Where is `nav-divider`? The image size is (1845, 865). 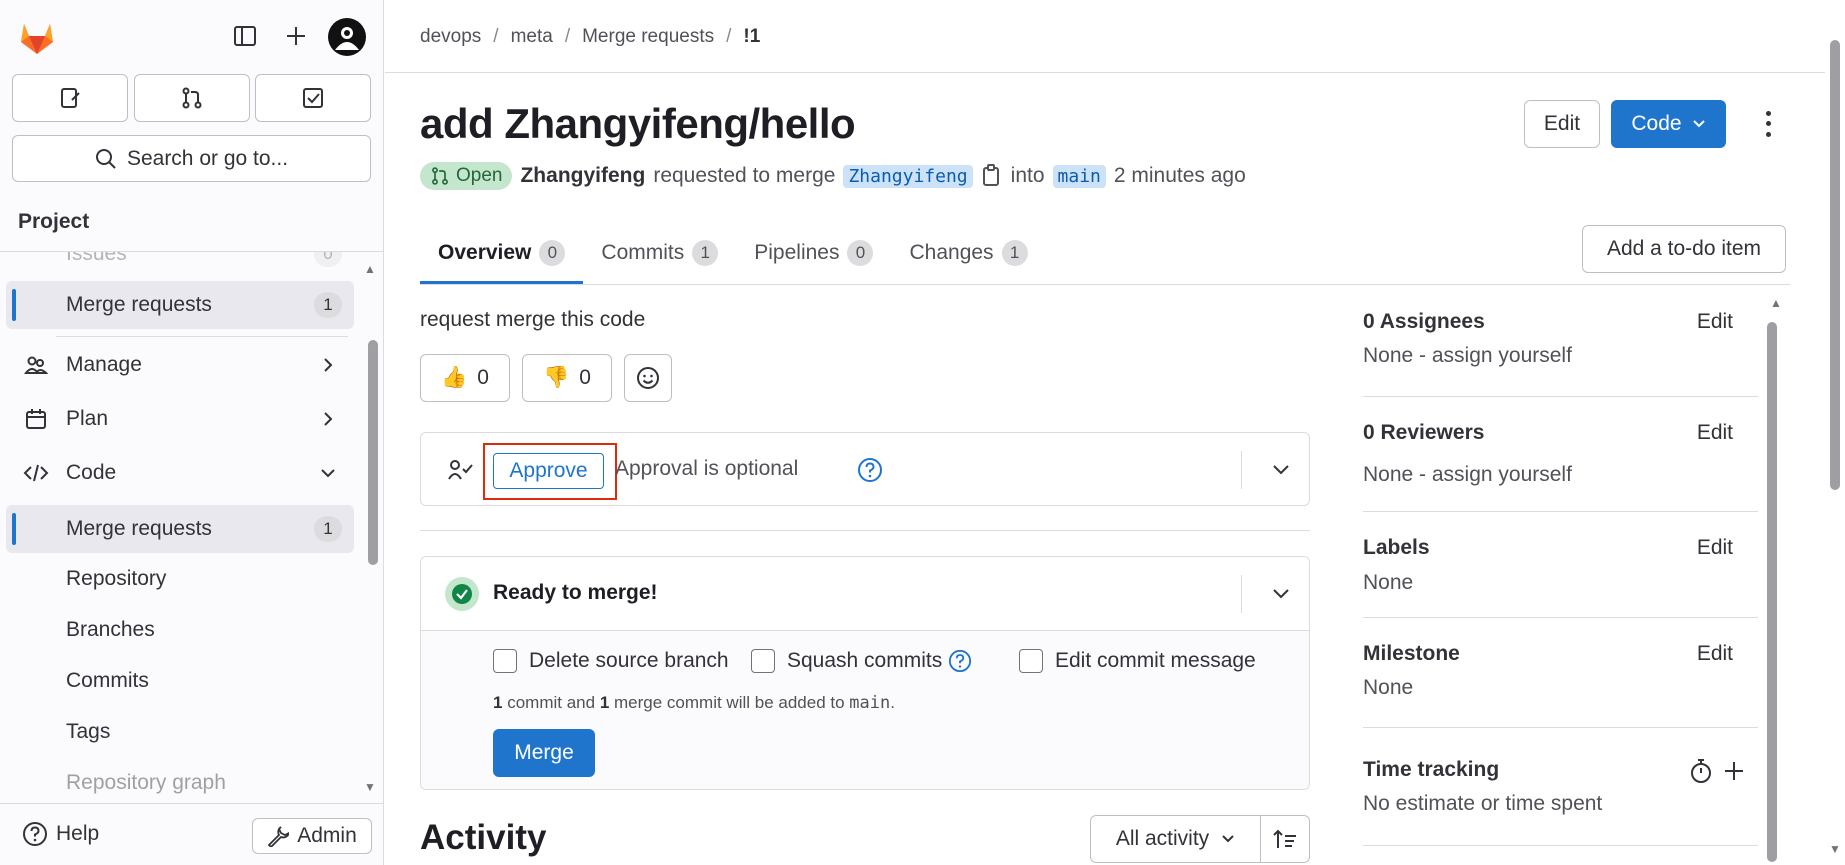 nav-divider is located at coordinates (202, 336).